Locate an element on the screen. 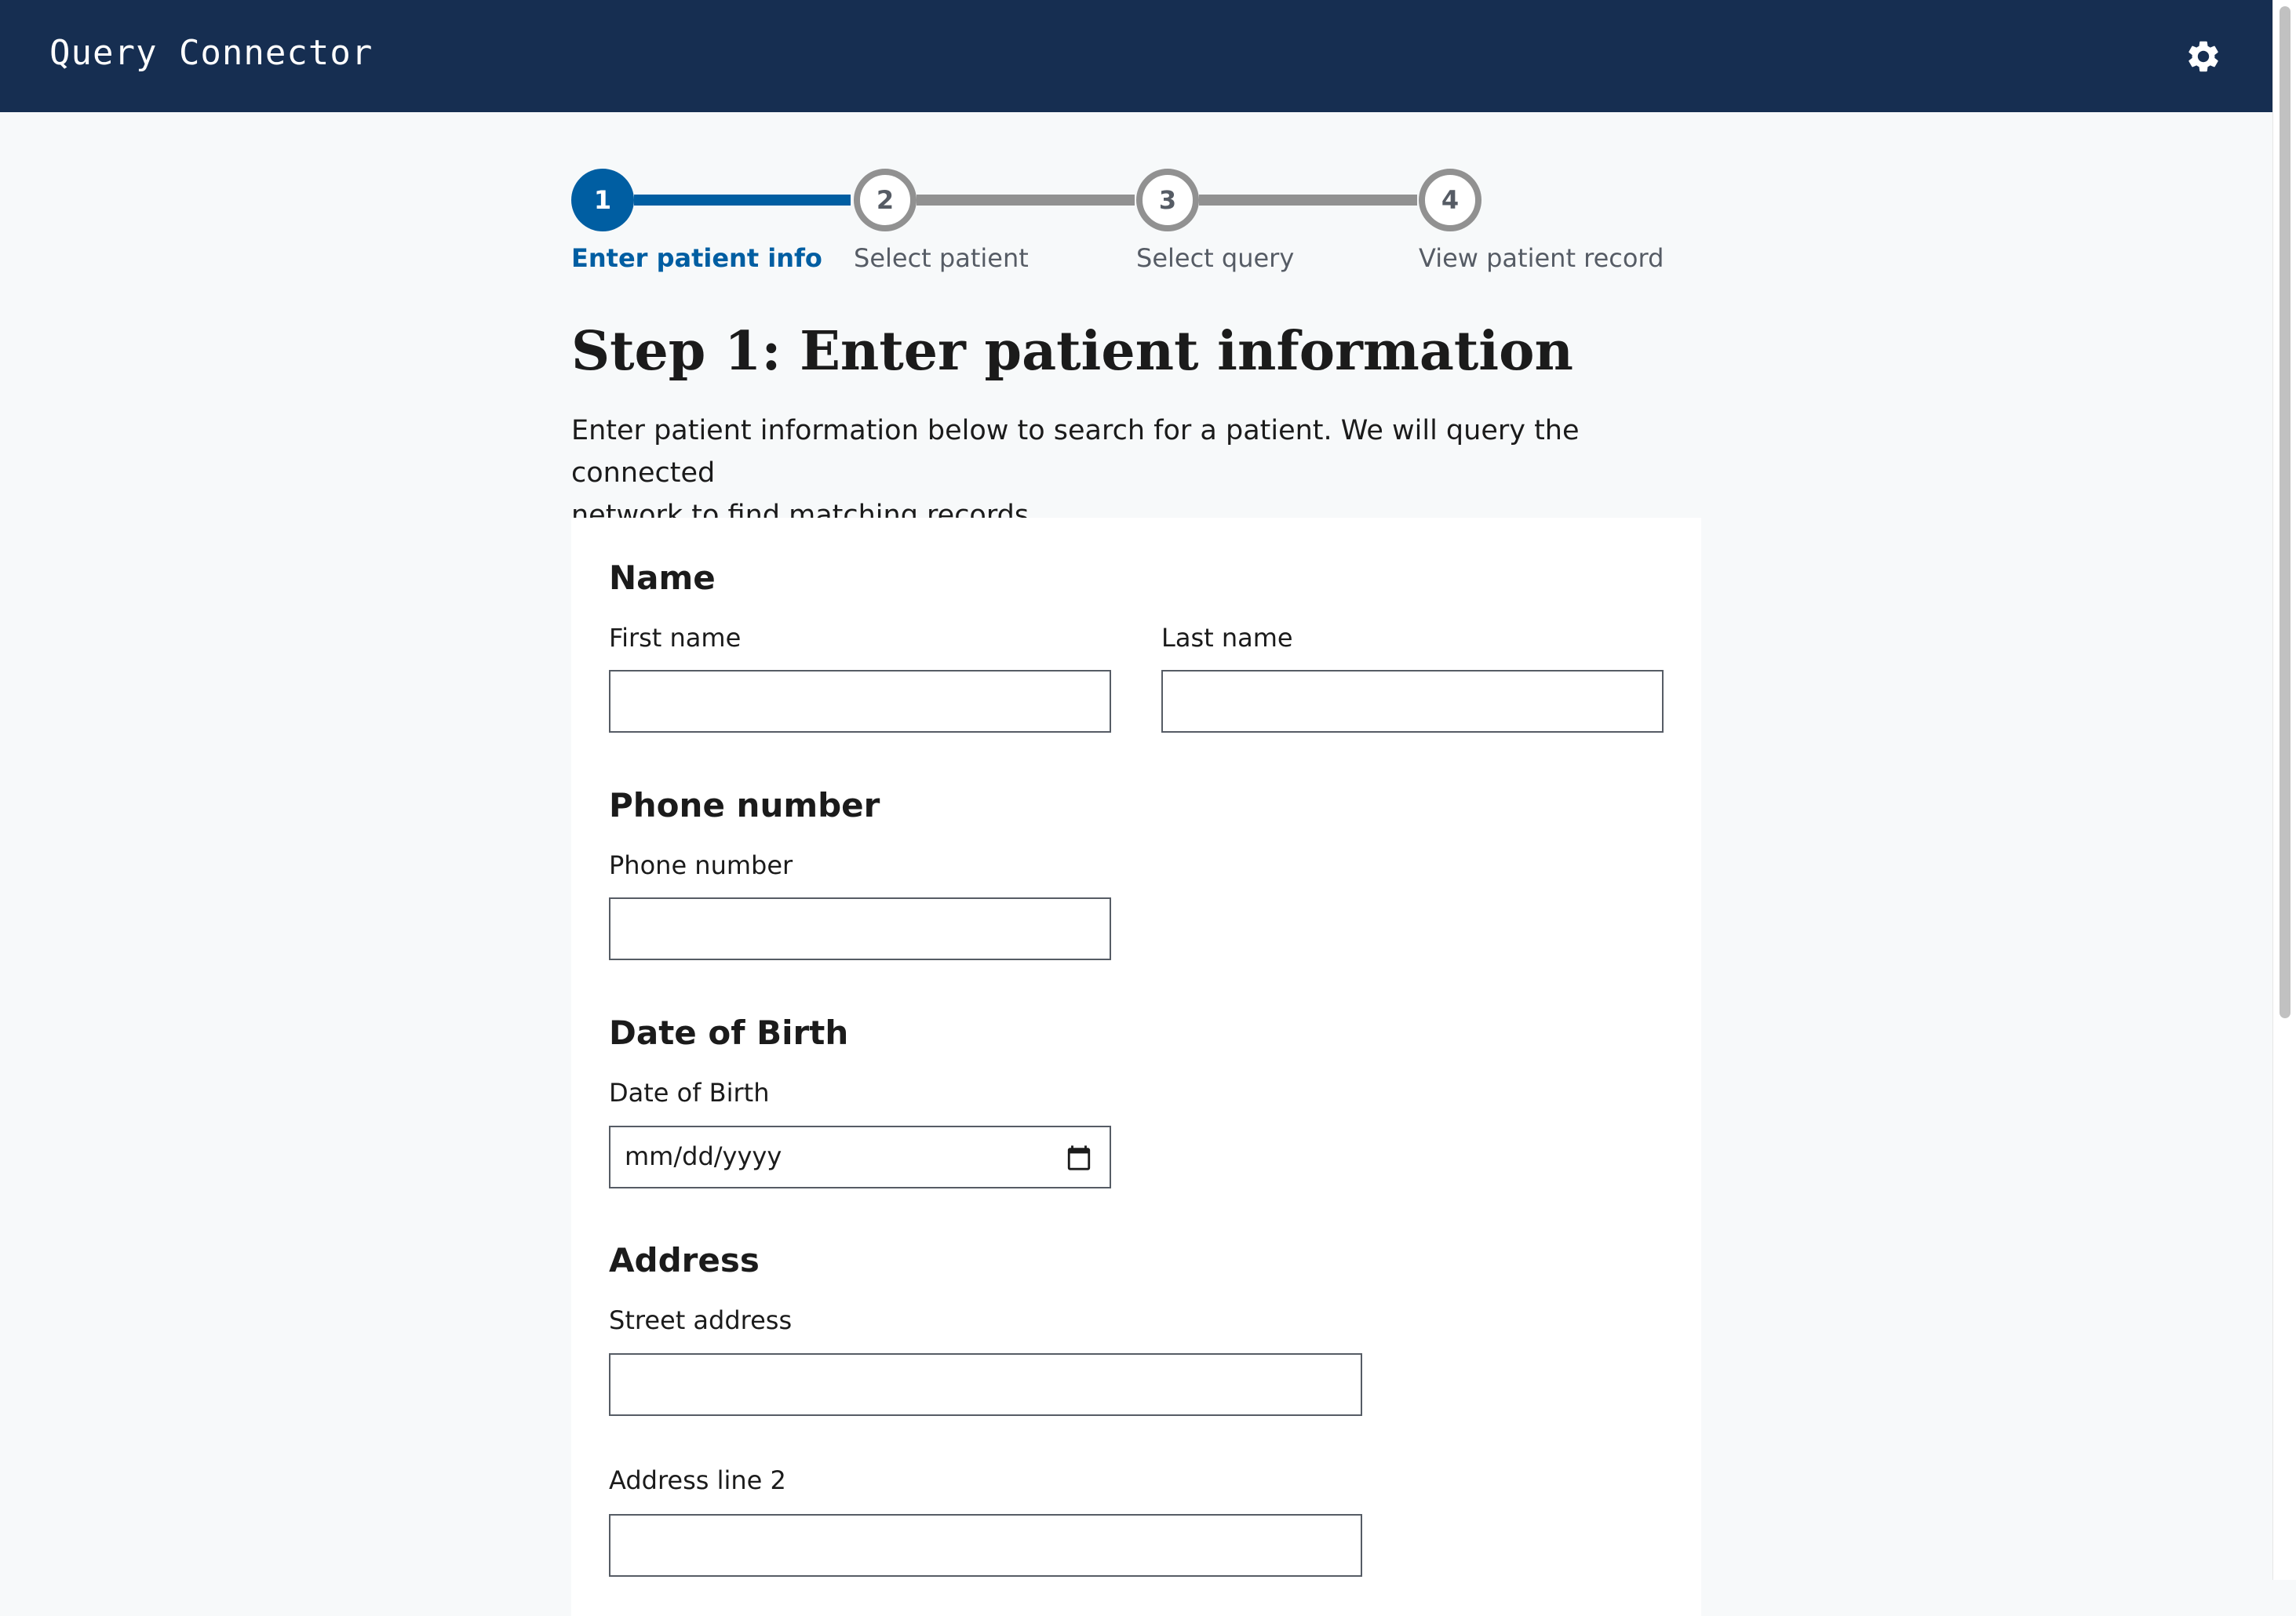 Image resolution: width=2296 pixels, height=1616 pixels. street-address-label: Street address is located at coordinates (701, 1320).